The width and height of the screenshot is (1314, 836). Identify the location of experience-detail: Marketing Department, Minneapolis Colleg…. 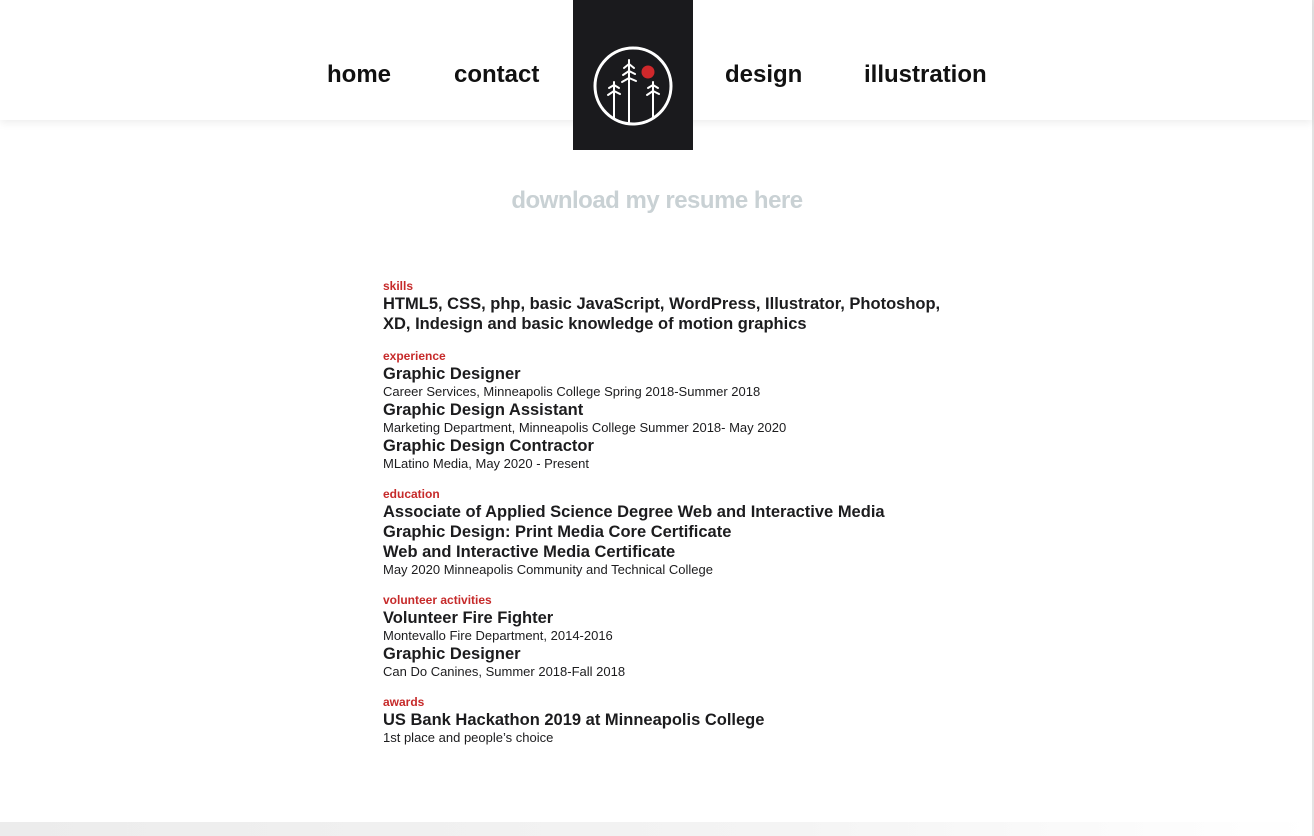
(585, 427).